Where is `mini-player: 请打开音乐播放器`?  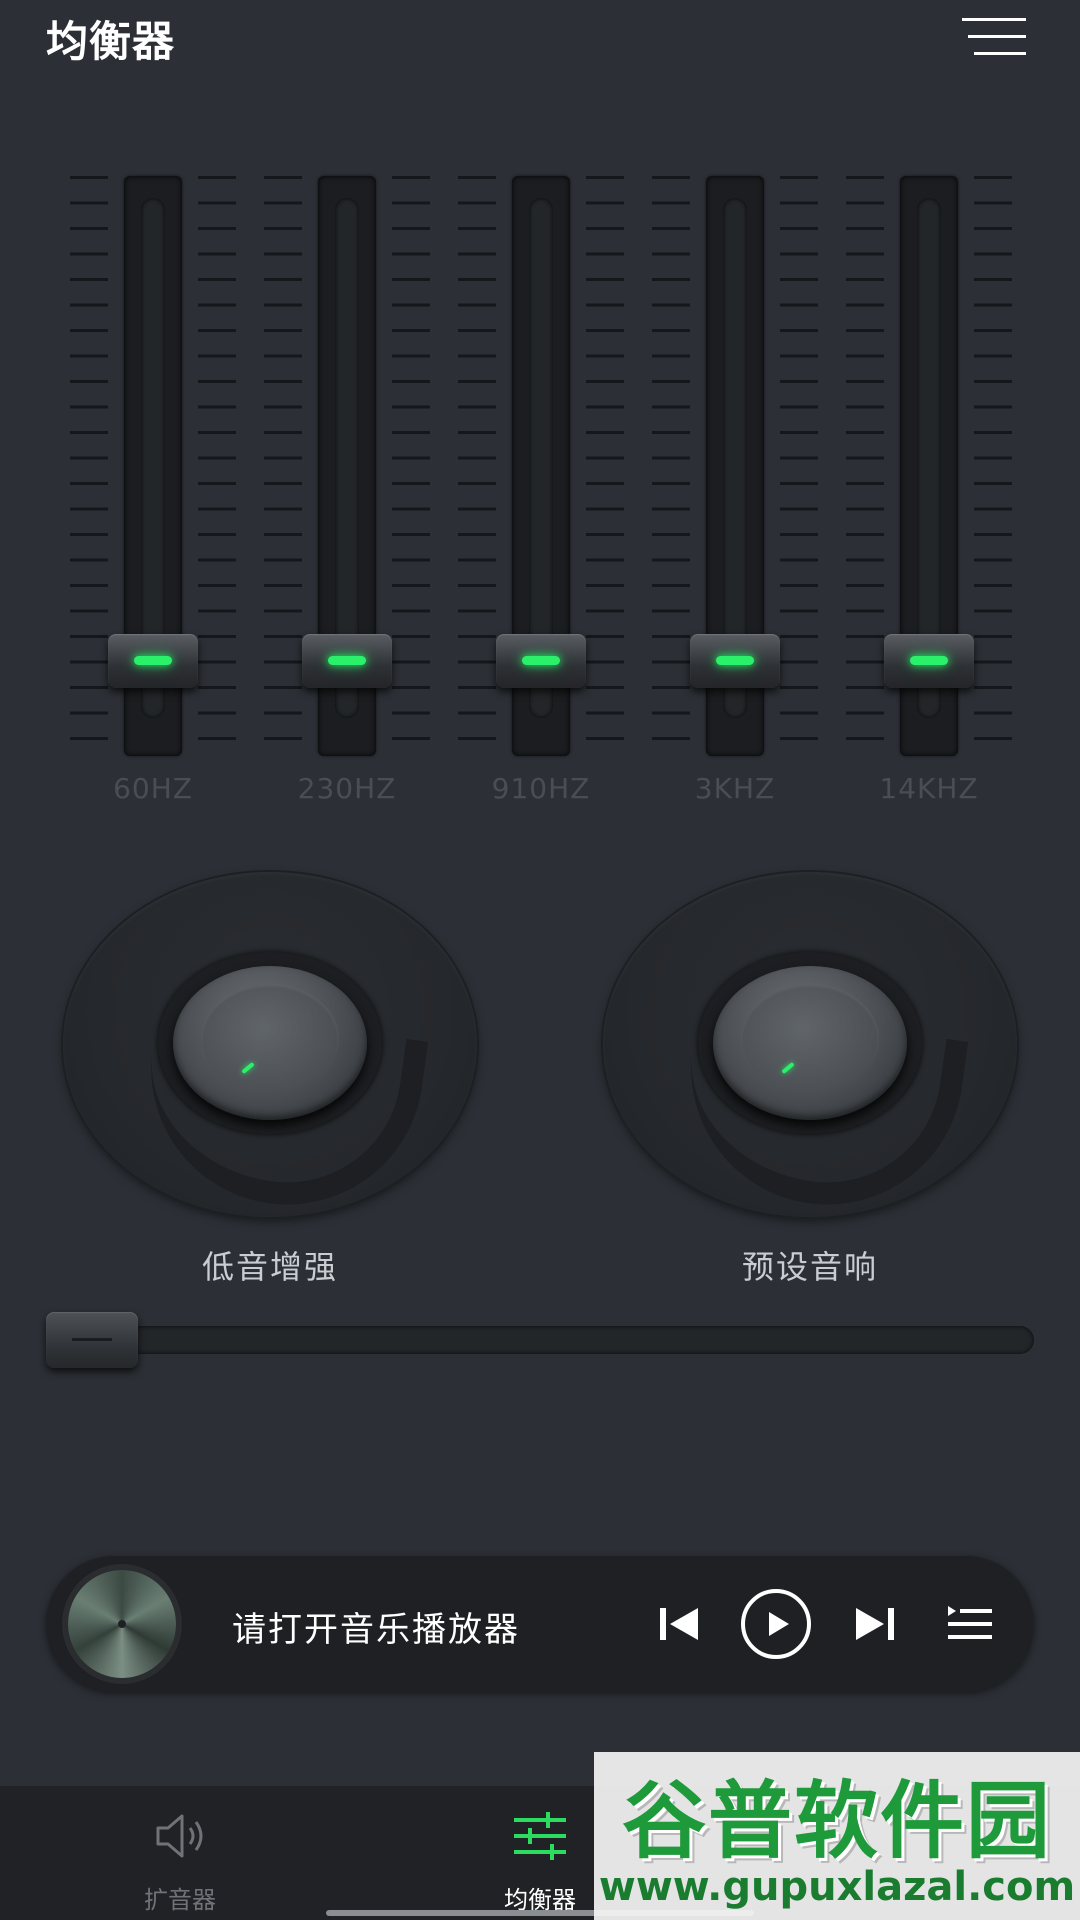
mini-player: 请打开音乐播放器 is located at coordinates (540, 1624).